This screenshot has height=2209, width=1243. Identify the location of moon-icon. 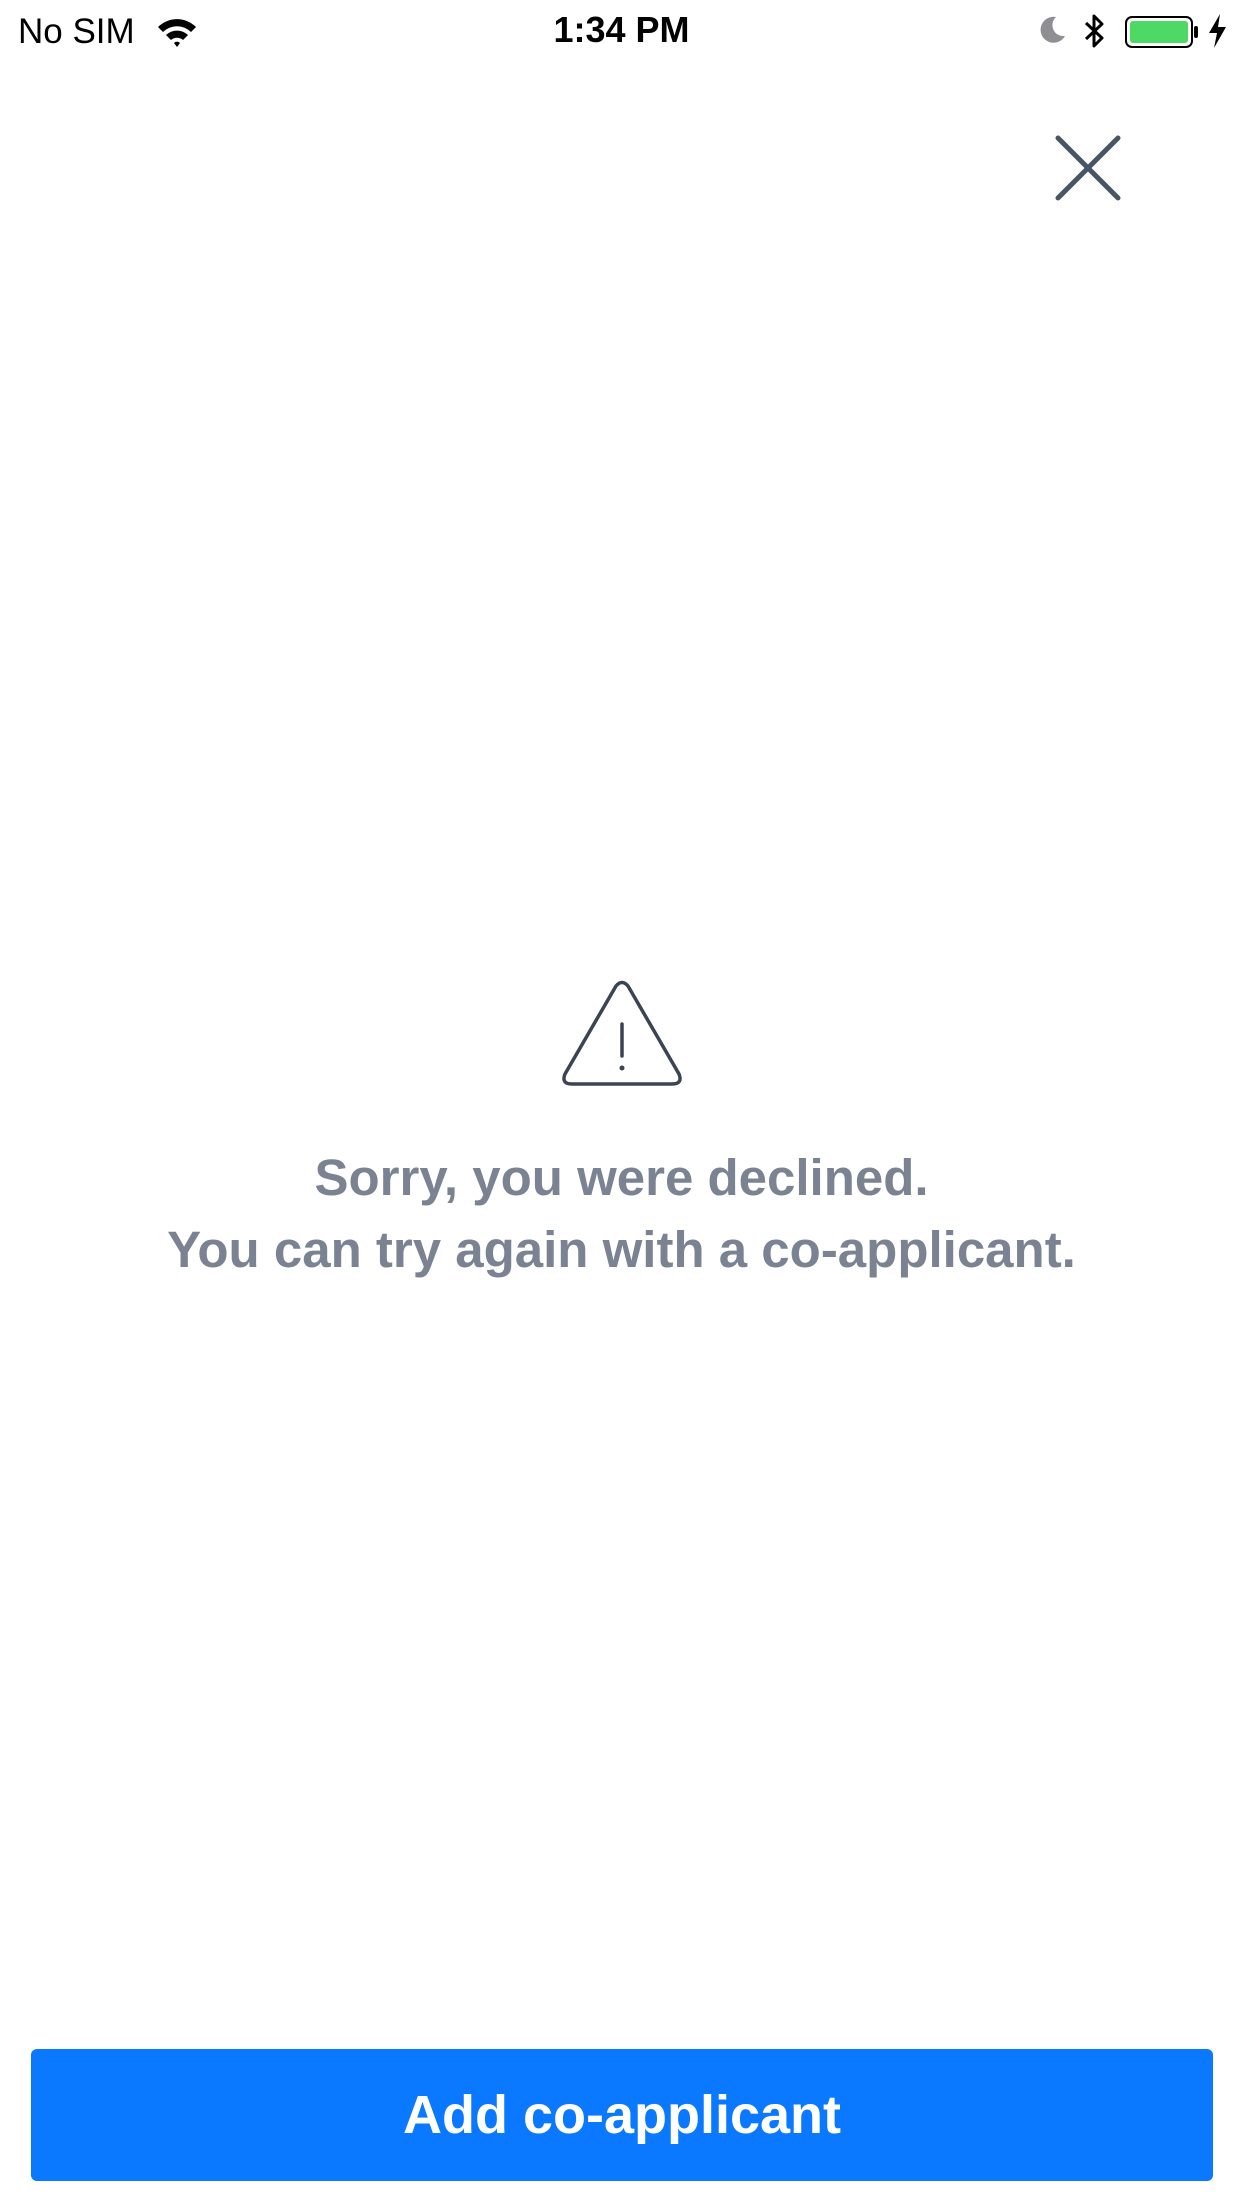
(1052, 29).